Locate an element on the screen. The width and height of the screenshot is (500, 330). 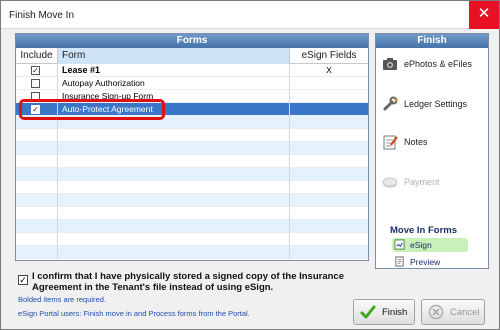
forms-column-headers: Include Form eSign Fields is located at coordinates (192, 56).